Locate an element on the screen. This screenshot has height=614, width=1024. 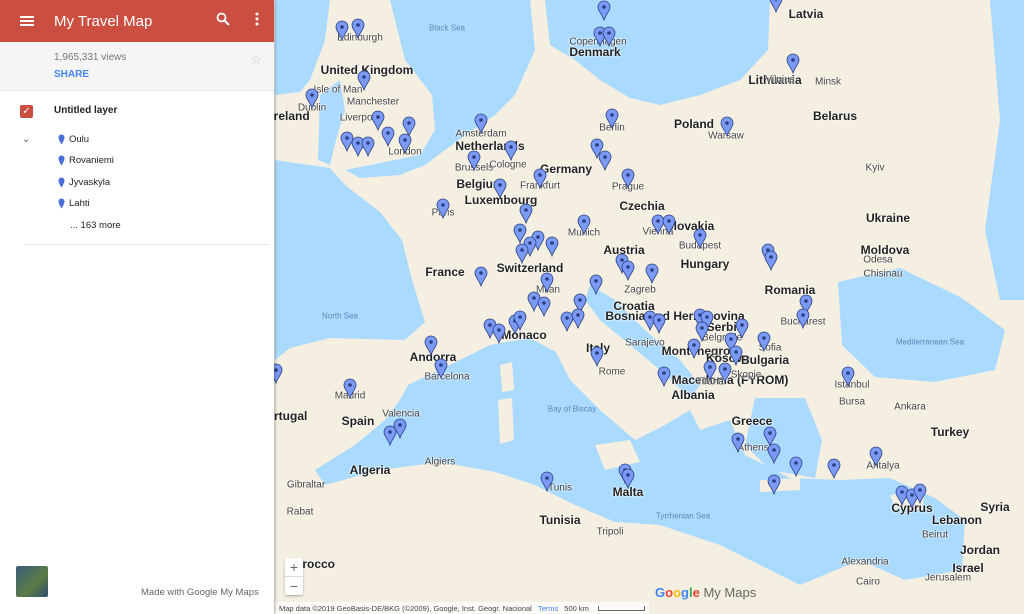
more-items-link: ... 163 more is located at coordinates (95, 225).